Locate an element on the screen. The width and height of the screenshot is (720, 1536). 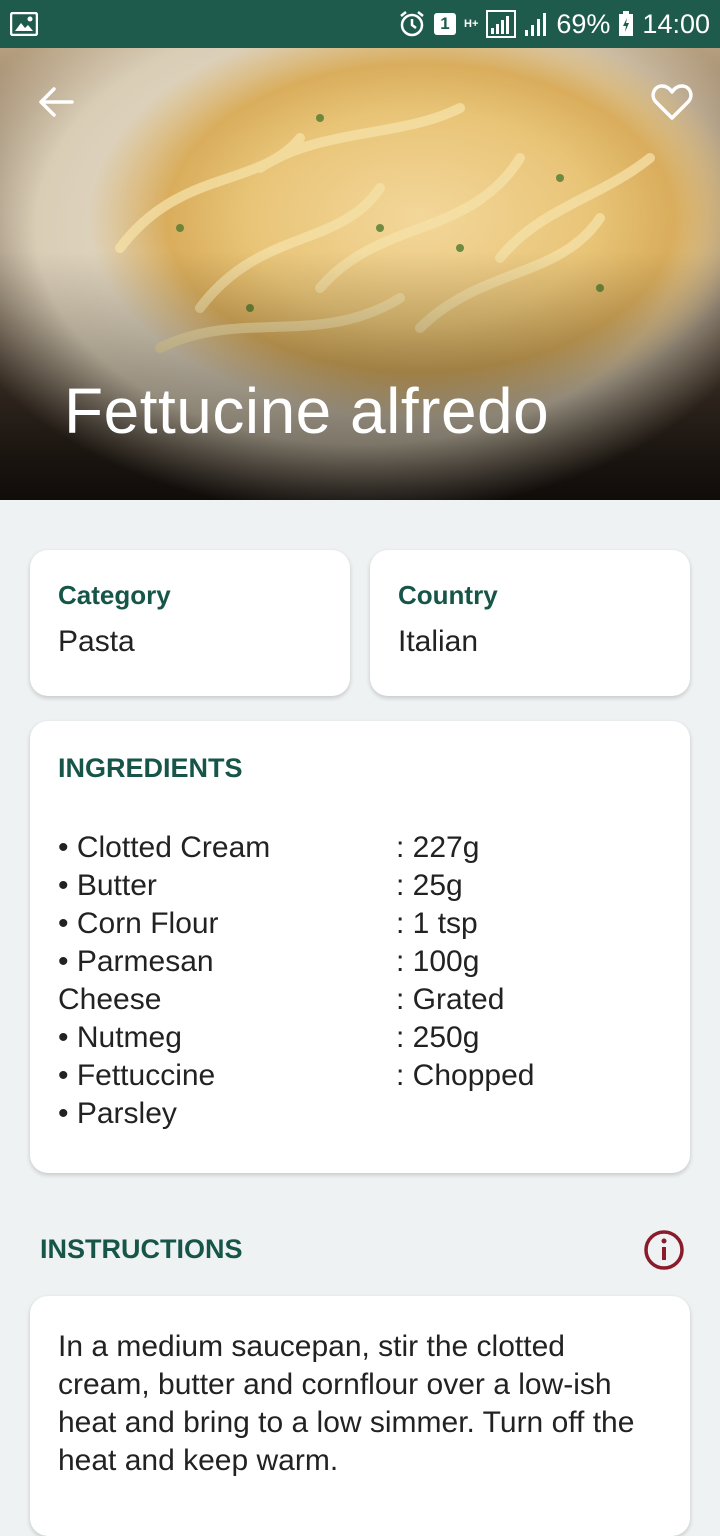
heart-outline-icon is located at coordinates (672, 104).